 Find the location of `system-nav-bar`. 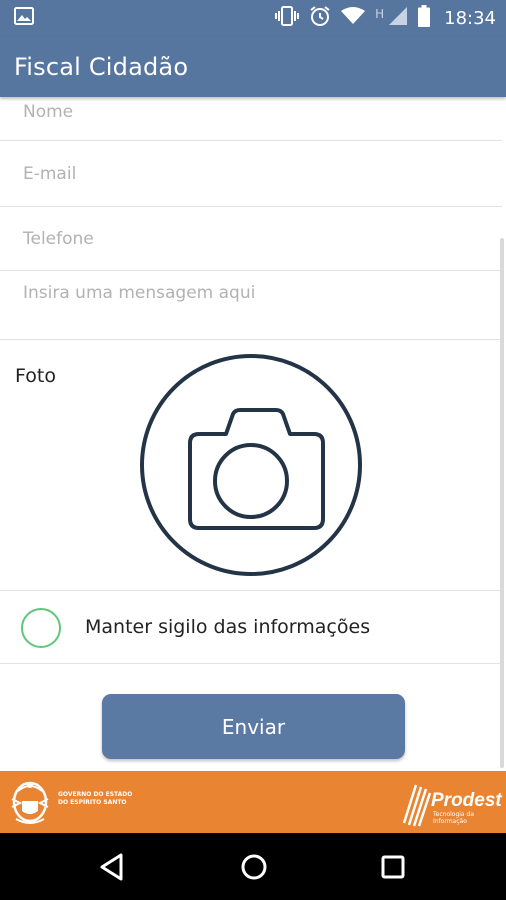

system-nav-bar is located at coordinates (253, 866).